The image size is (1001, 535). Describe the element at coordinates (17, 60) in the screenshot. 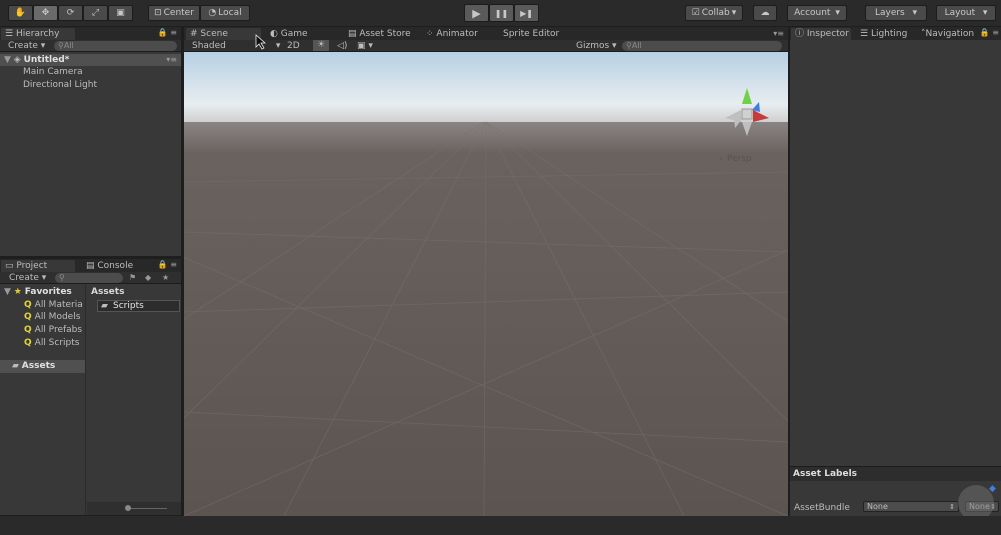

I see `unity-scene-icon: ◈` at that location.